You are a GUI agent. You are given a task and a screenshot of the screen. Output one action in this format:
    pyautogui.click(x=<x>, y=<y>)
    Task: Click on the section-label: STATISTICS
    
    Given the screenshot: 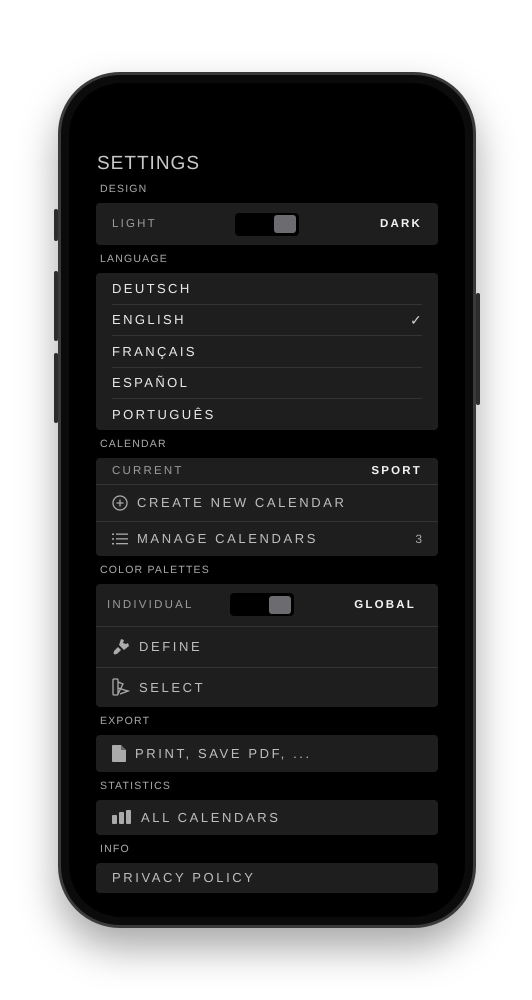 What is the action you would take?
    pyautogui.click(x=136, y=785)
    